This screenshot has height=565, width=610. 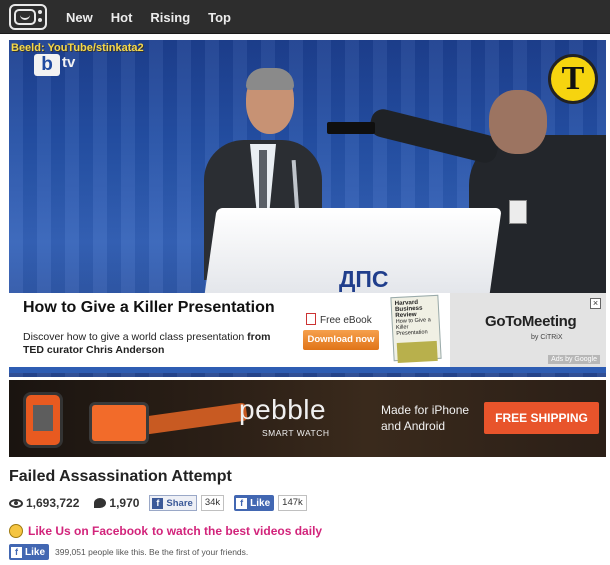 I want to click on ads-by-google: Ads by Google, so click(x=574, y=359).